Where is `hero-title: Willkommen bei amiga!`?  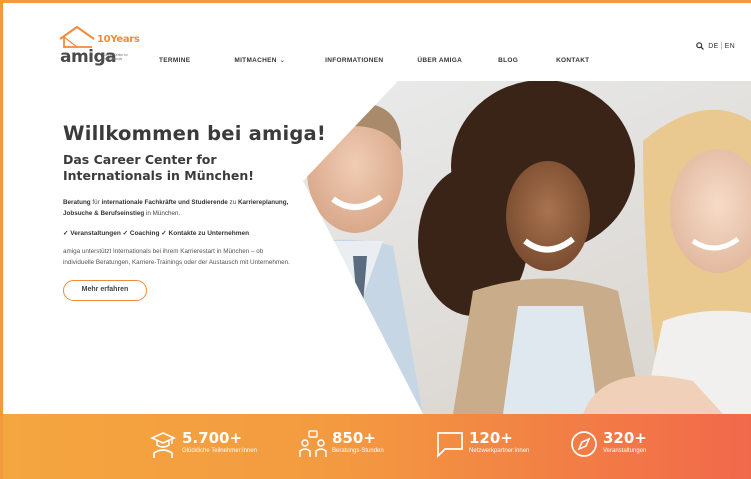 hero-title: Willkommen bei amiga! is located at coordinates (194, 133).